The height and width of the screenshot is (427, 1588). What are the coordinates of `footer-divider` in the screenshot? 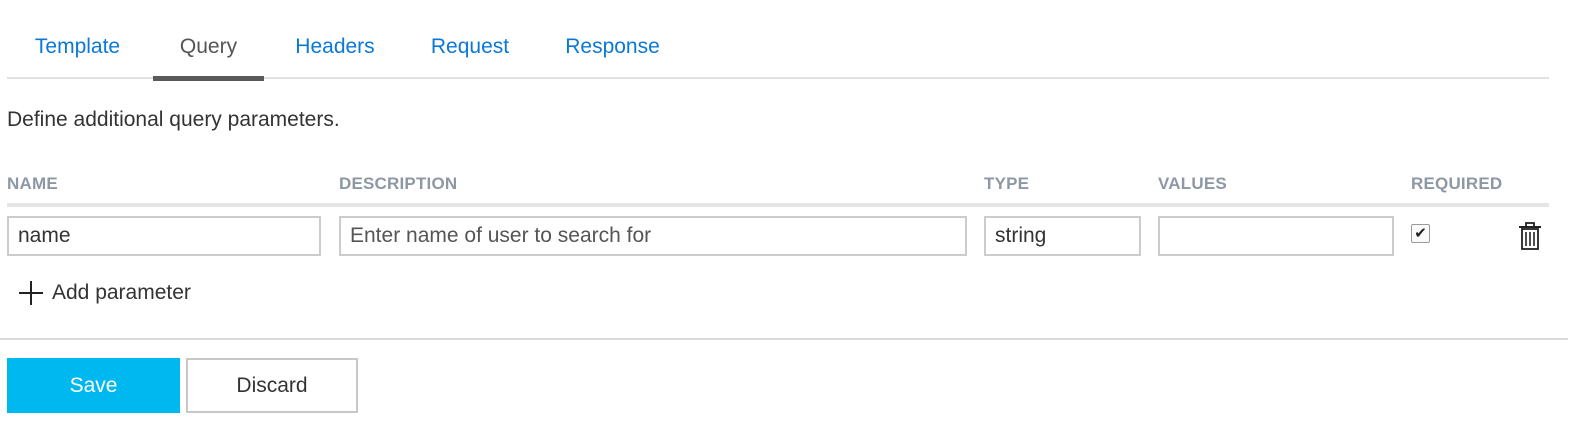 It's located at (784, 339).